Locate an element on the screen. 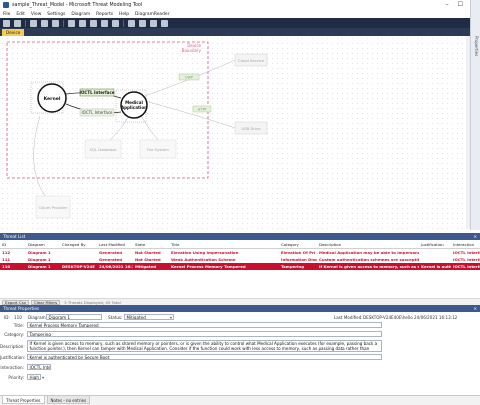  redo-icon is located at coordinates (115, 23).